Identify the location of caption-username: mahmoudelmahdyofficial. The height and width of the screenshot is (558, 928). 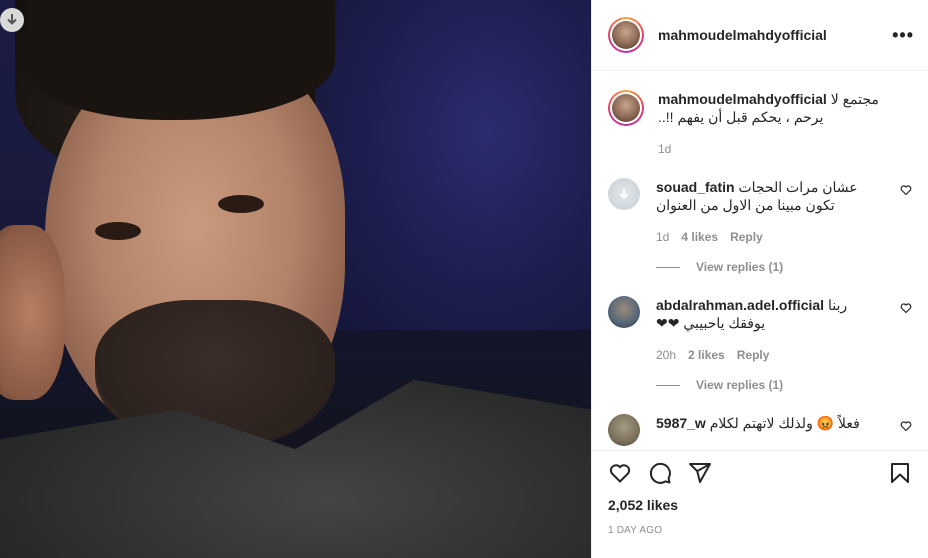
(742, 99).